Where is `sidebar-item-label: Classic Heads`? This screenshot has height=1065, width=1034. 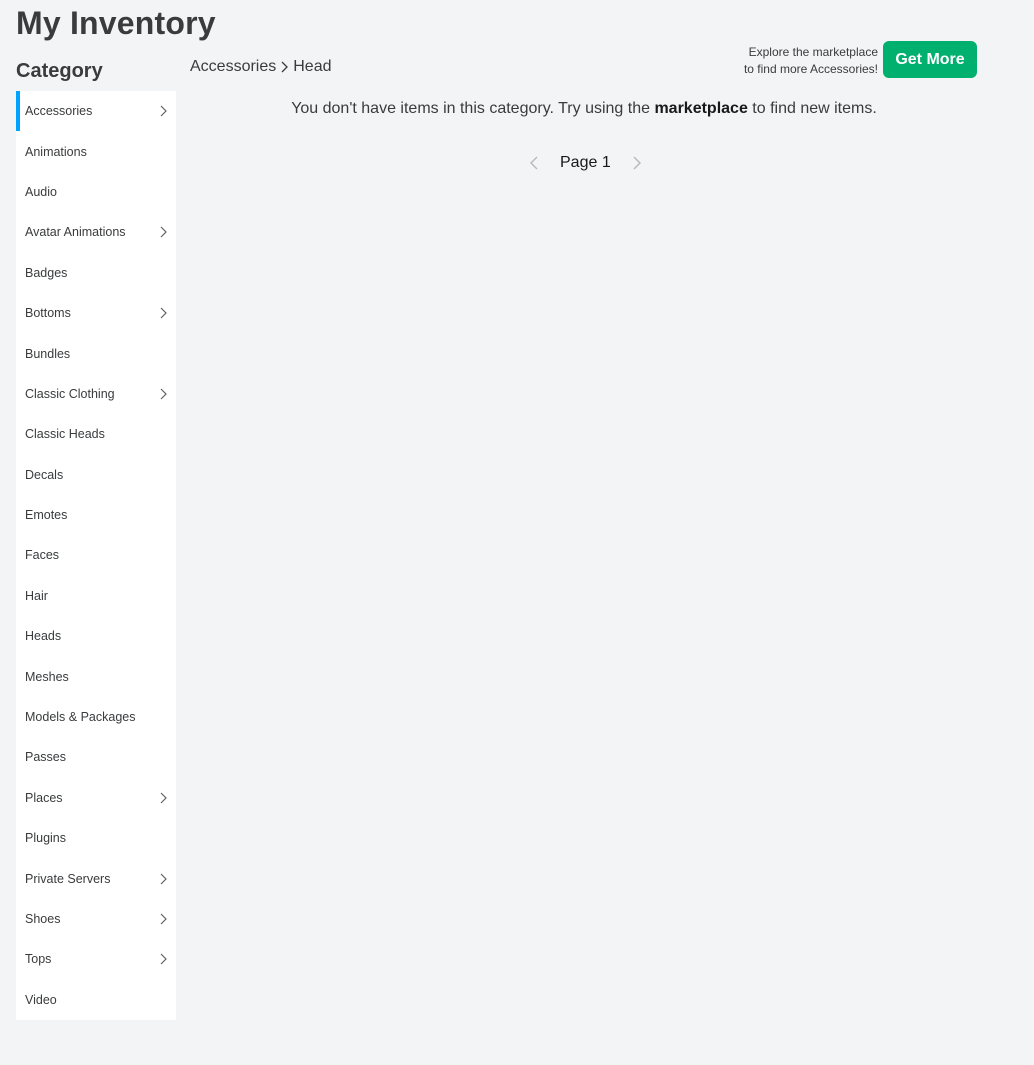 sidebar-item-label: Classic Heads is located at coordinates (65, 434).